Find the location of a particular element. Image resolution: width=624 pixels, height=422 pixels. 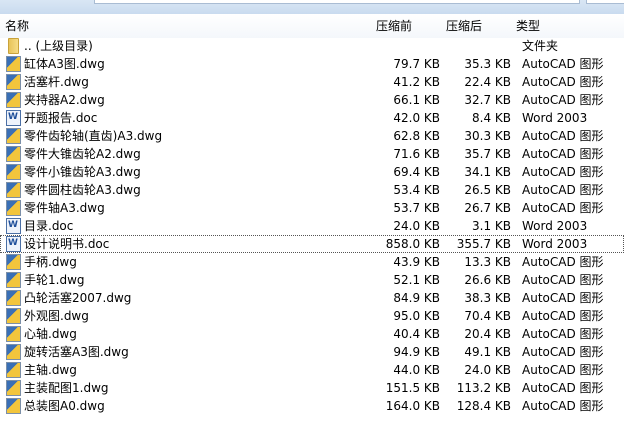

size-after: 22.4 KB is located at coordinates (487, 82).